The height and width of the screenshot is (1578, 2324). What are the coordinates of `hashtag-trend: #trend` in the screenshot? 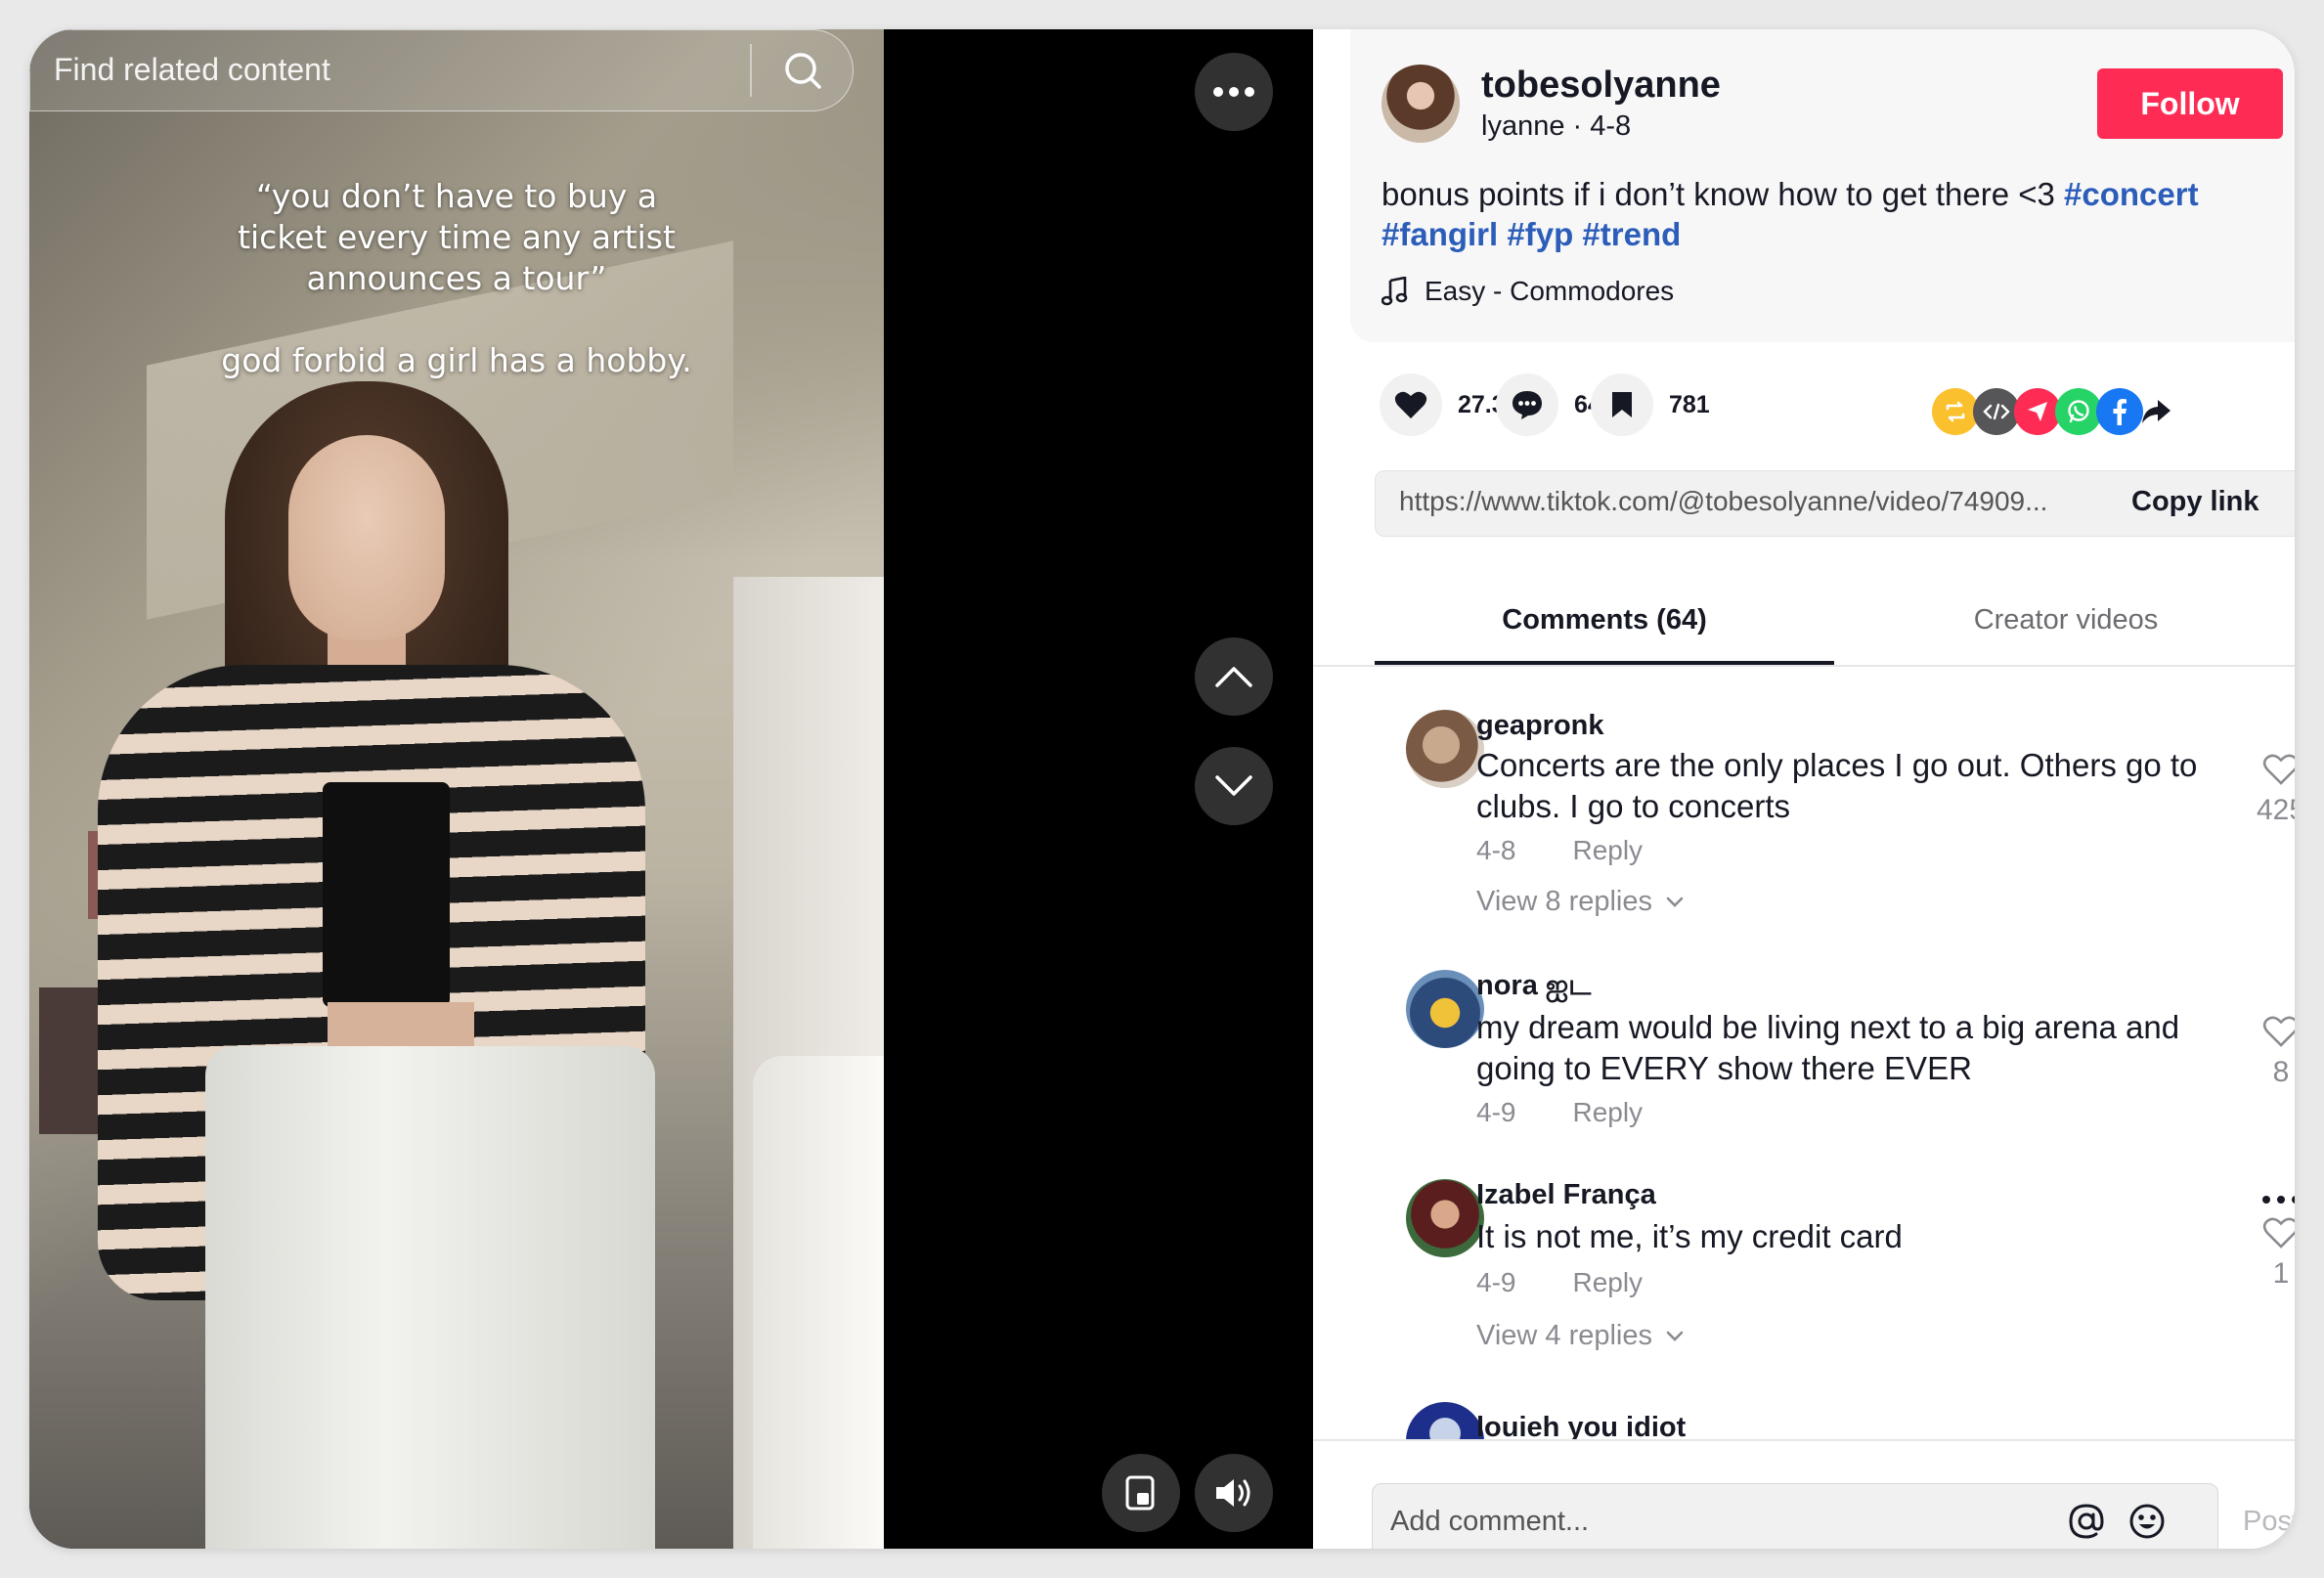 It's located at (1631, 234).